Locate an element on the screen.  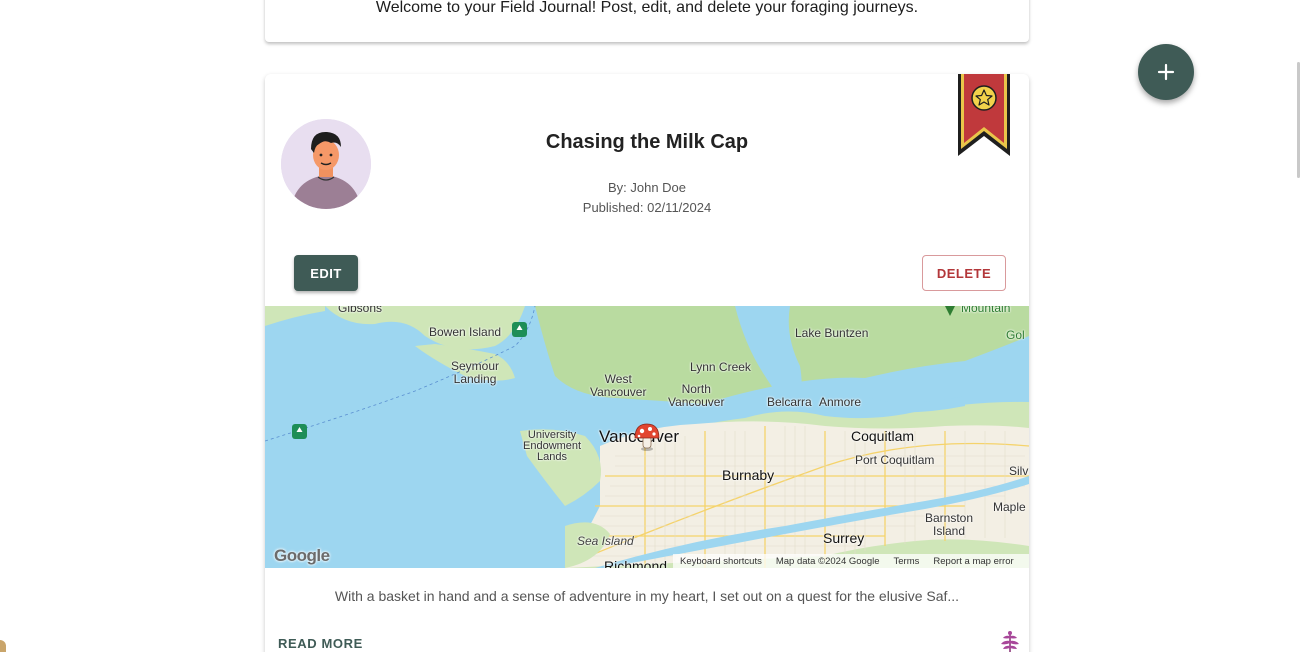
plus-icon is located at coordinates (1166, 72).